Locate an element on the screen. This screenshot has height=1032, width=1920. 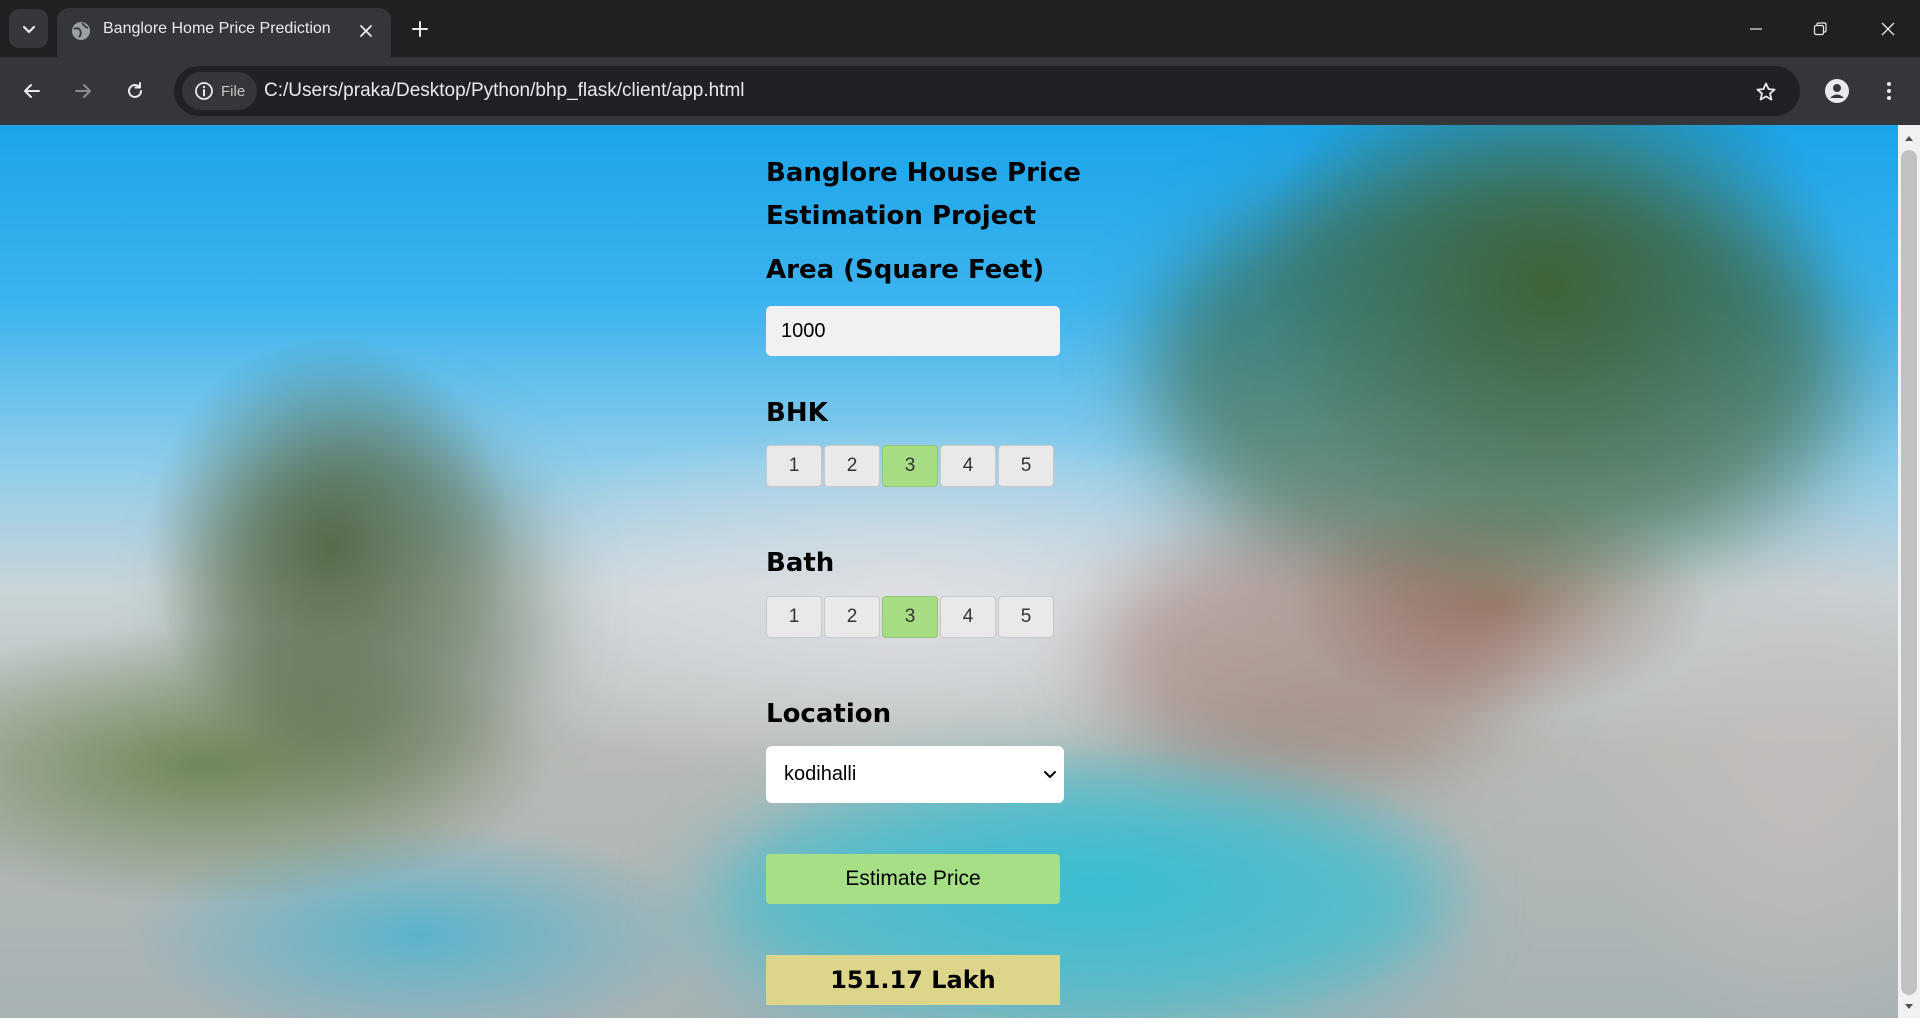
background-house-blur is located at coordinates (1310, 655).